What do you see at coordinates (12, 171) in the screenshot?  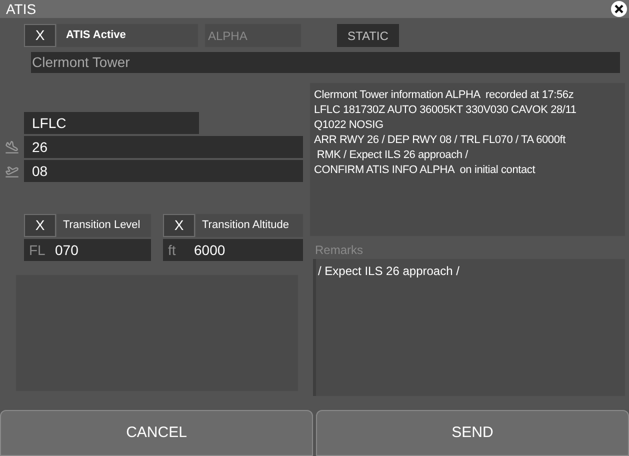 I see `plane-takeoff-icon` at bounding box center [12, 171].